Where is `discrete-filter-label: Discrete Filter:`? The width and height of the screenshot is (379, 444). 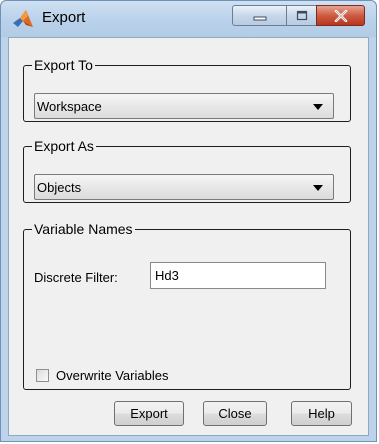
discrete-filter-label: Discrete Filter: is located at coordinates (76, 277).